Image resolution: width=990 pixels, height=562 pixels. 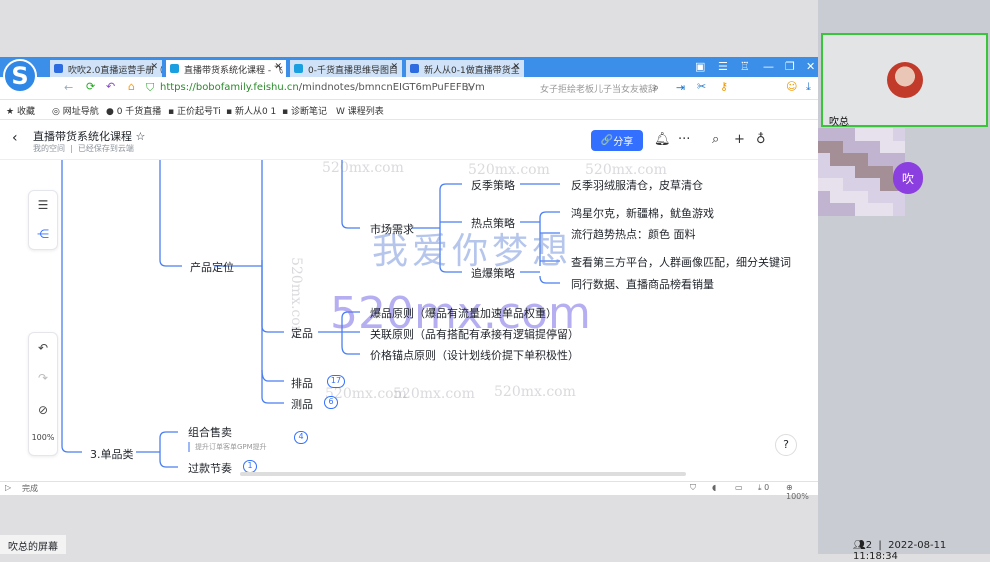 I want to click on back-arrow-icon: ‹, so click(x=15, y=138).